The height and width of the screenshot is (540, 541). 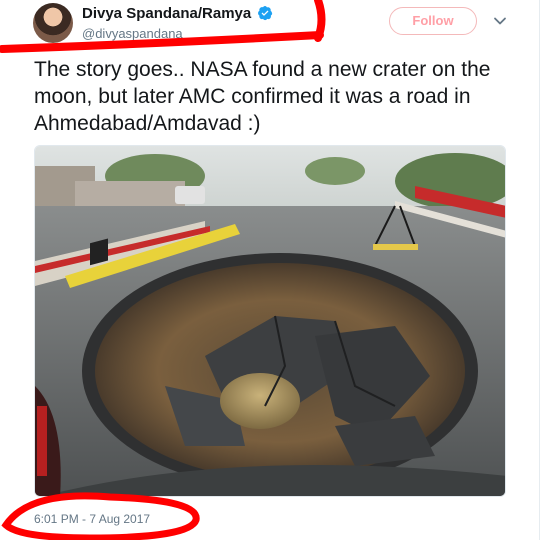 I want to click on chevron-down-icon, so click(x=500, y=21).